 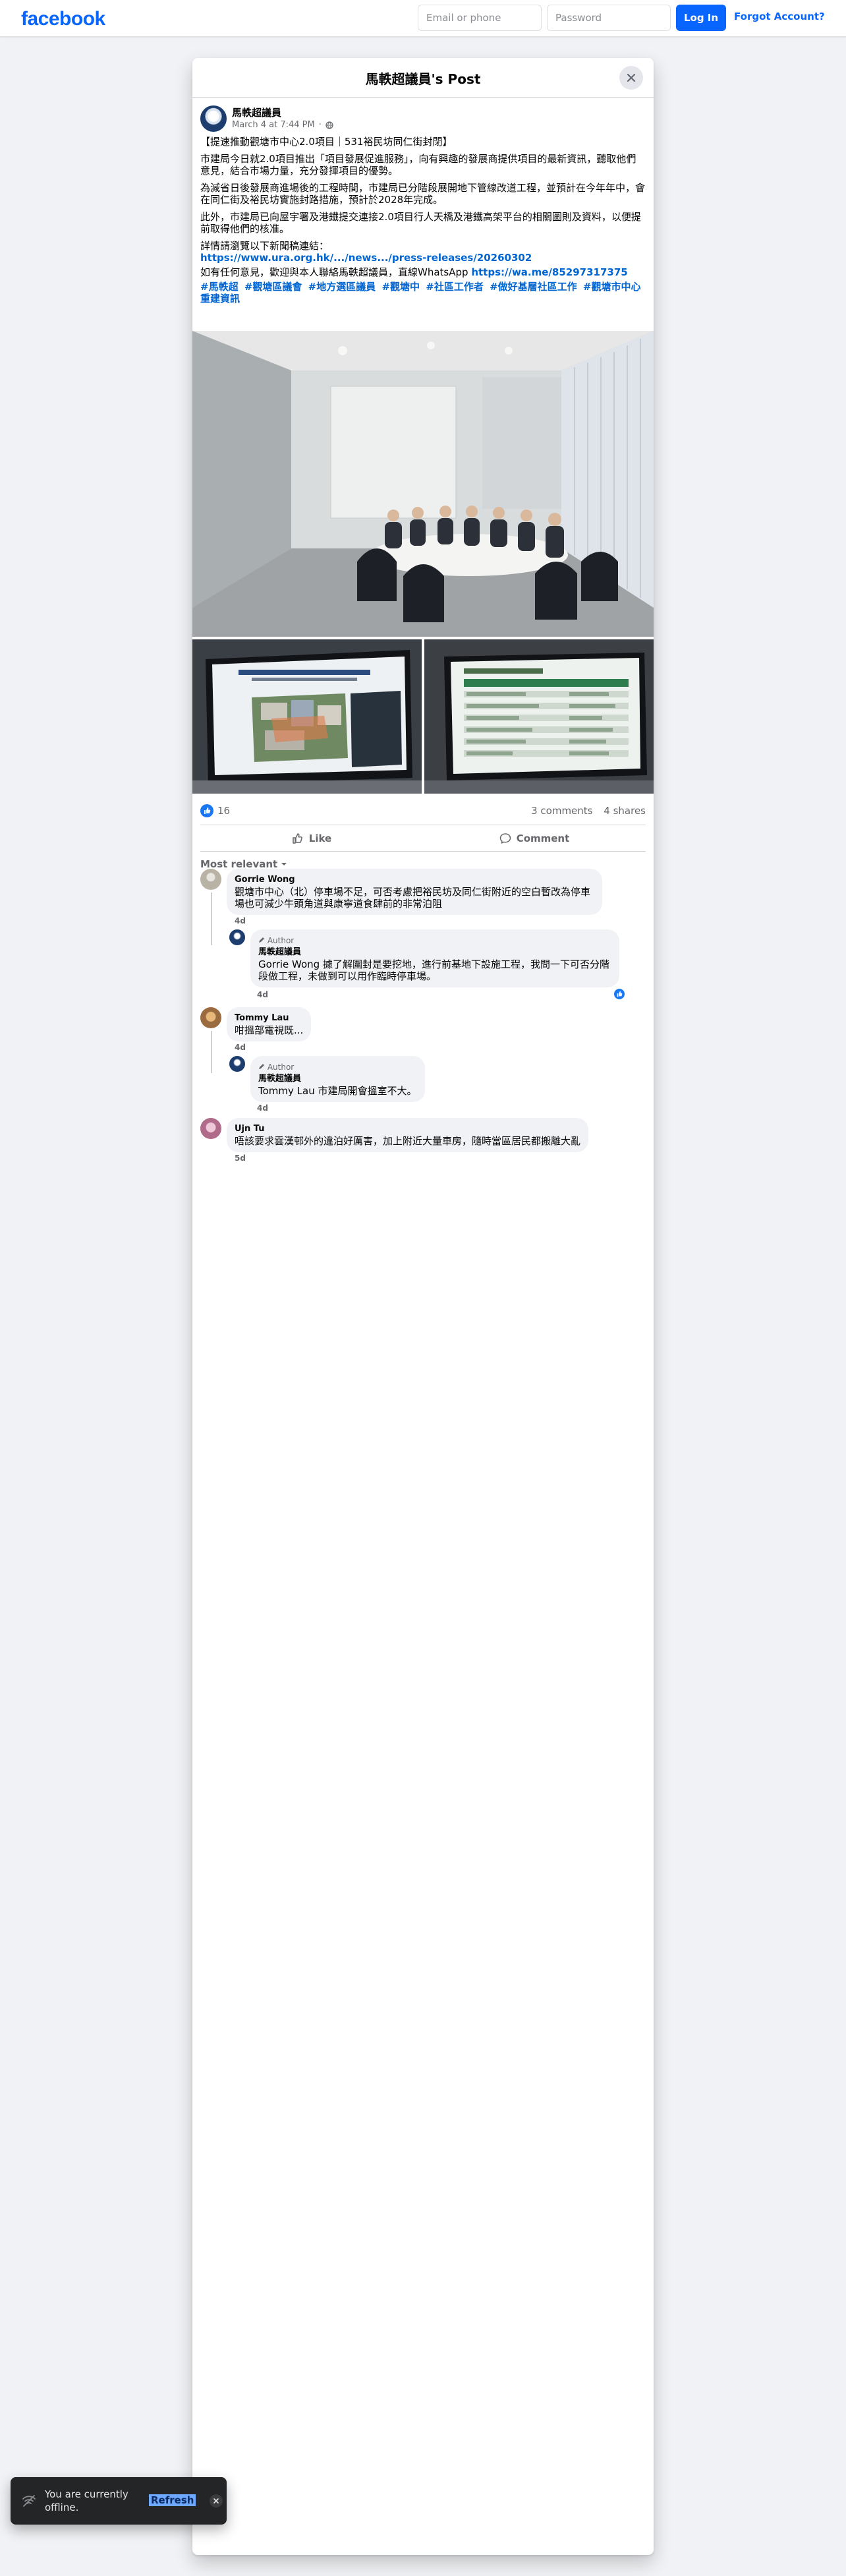 I want to click on like-button: Like, so click(x=311, y=838).